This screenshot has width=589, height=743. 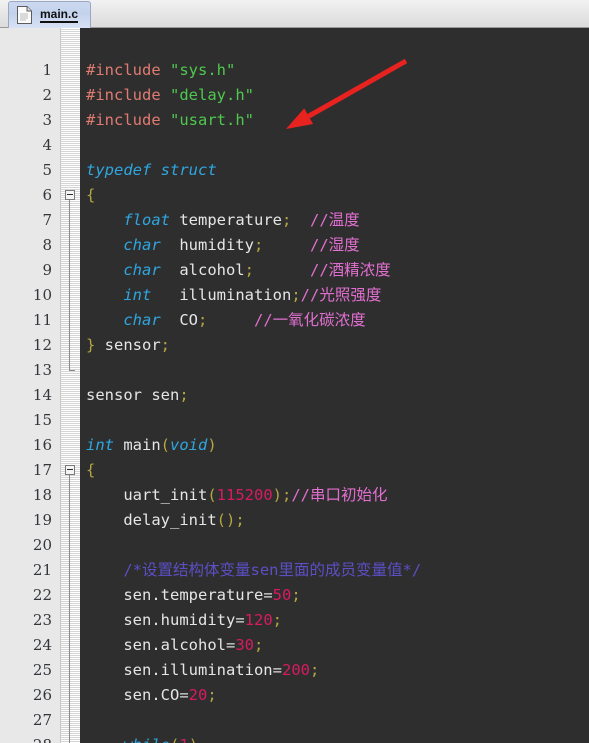 I want to click on code-line: uart_init(115200);//串口初始化, so click(x=237, y=495).